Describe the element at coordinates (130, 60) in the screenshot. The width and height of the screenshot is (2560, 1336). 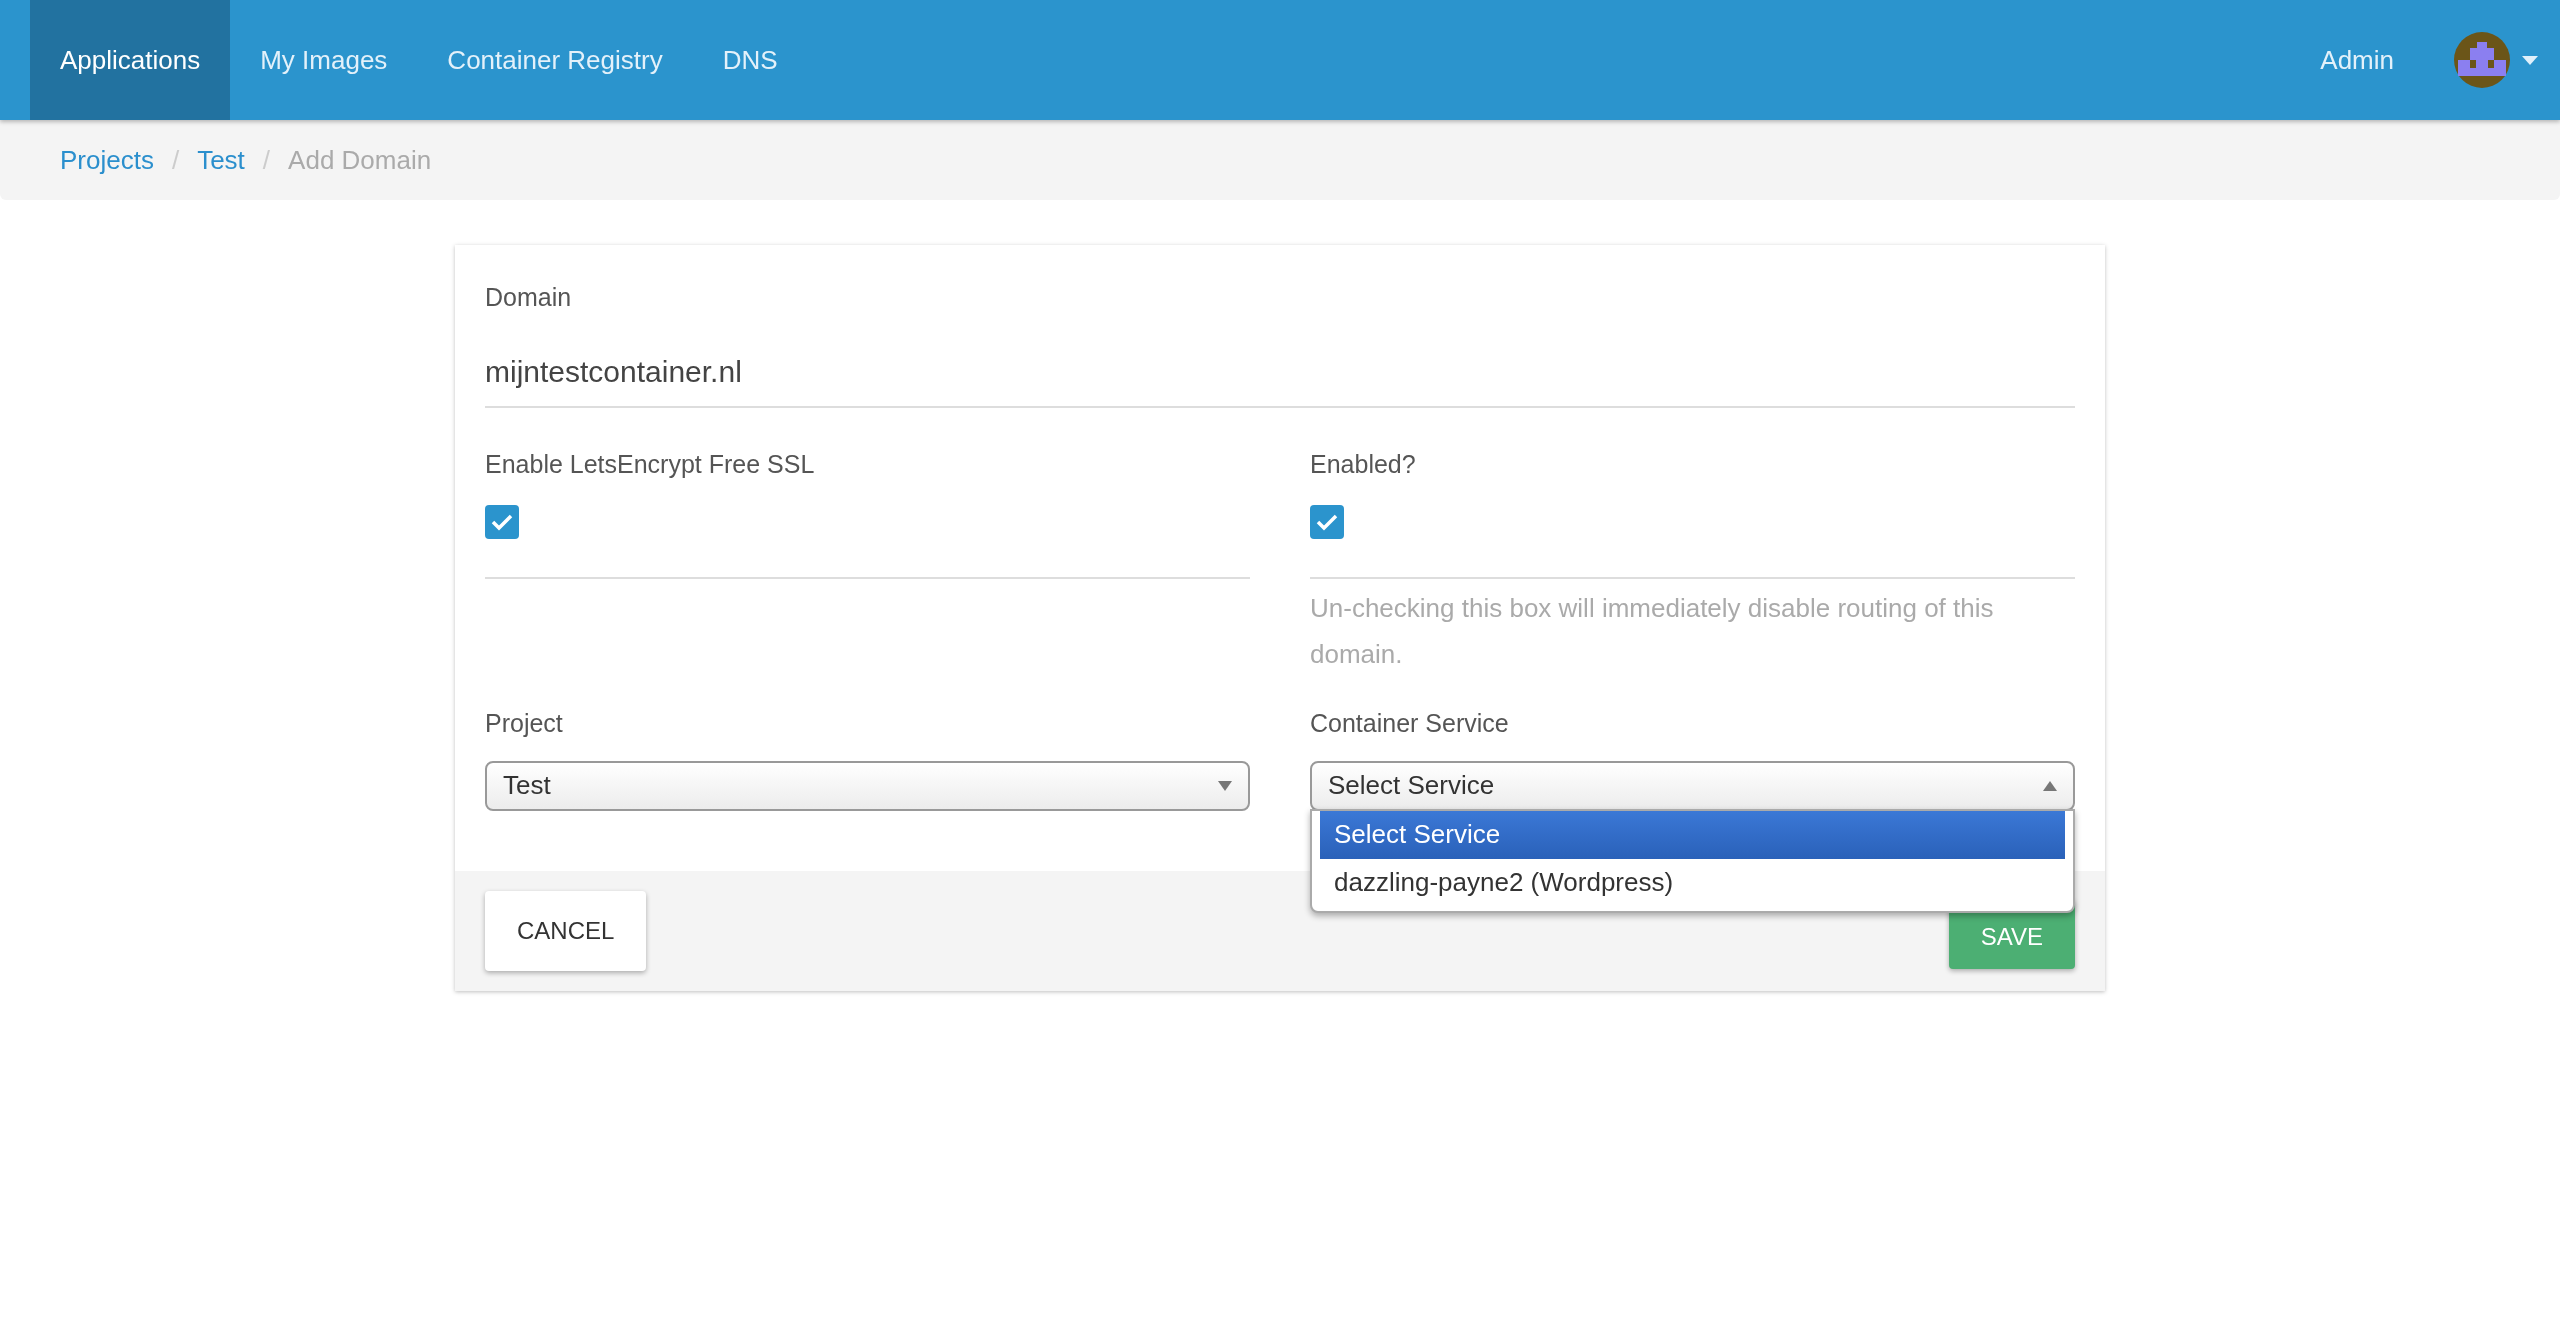
I see `nav-tab: Applications` at that location.